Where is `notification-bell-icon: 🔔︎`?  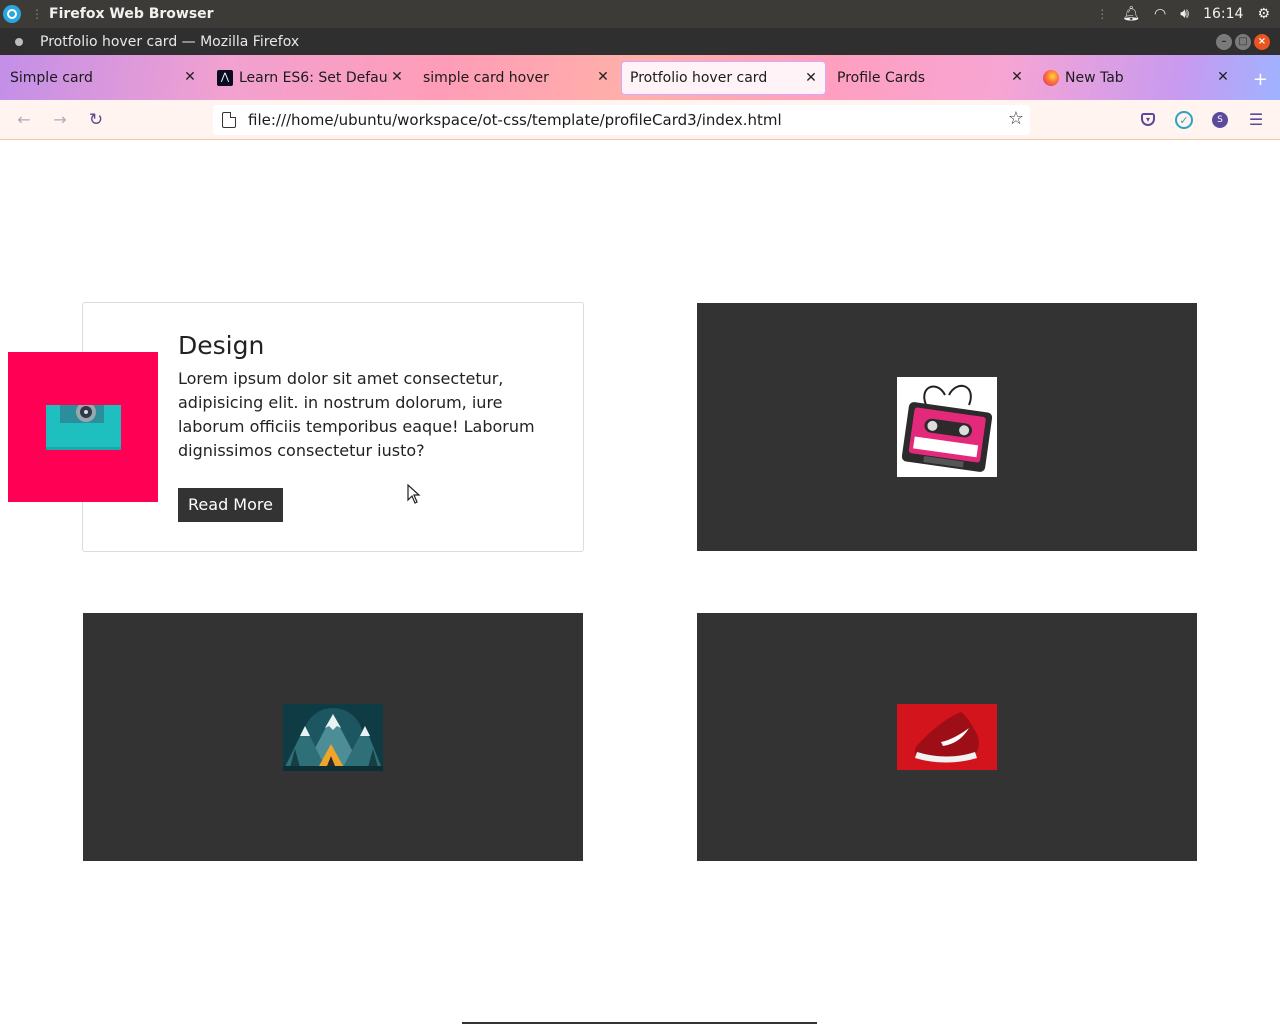
notification-bell-icon: 🔔︎ is located at coordinates (1131, 14).